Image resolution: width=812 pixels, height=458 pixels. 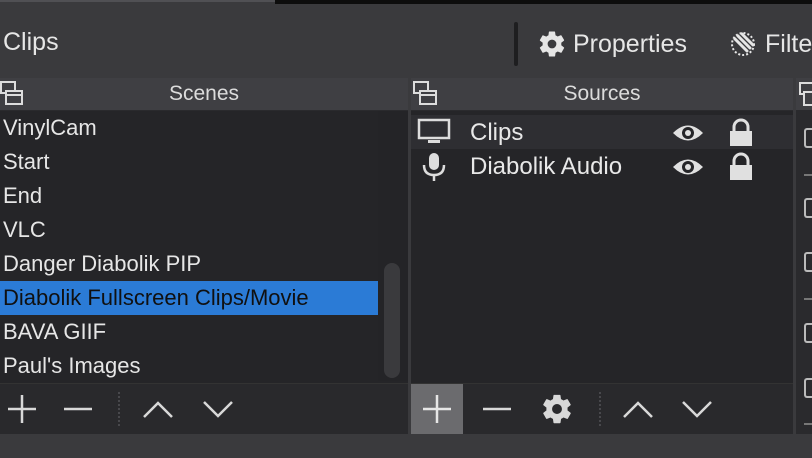 What do you see at coordinates (434, 130) in the screenshot?
I see `display-icon` at bounding box center [434, 130].